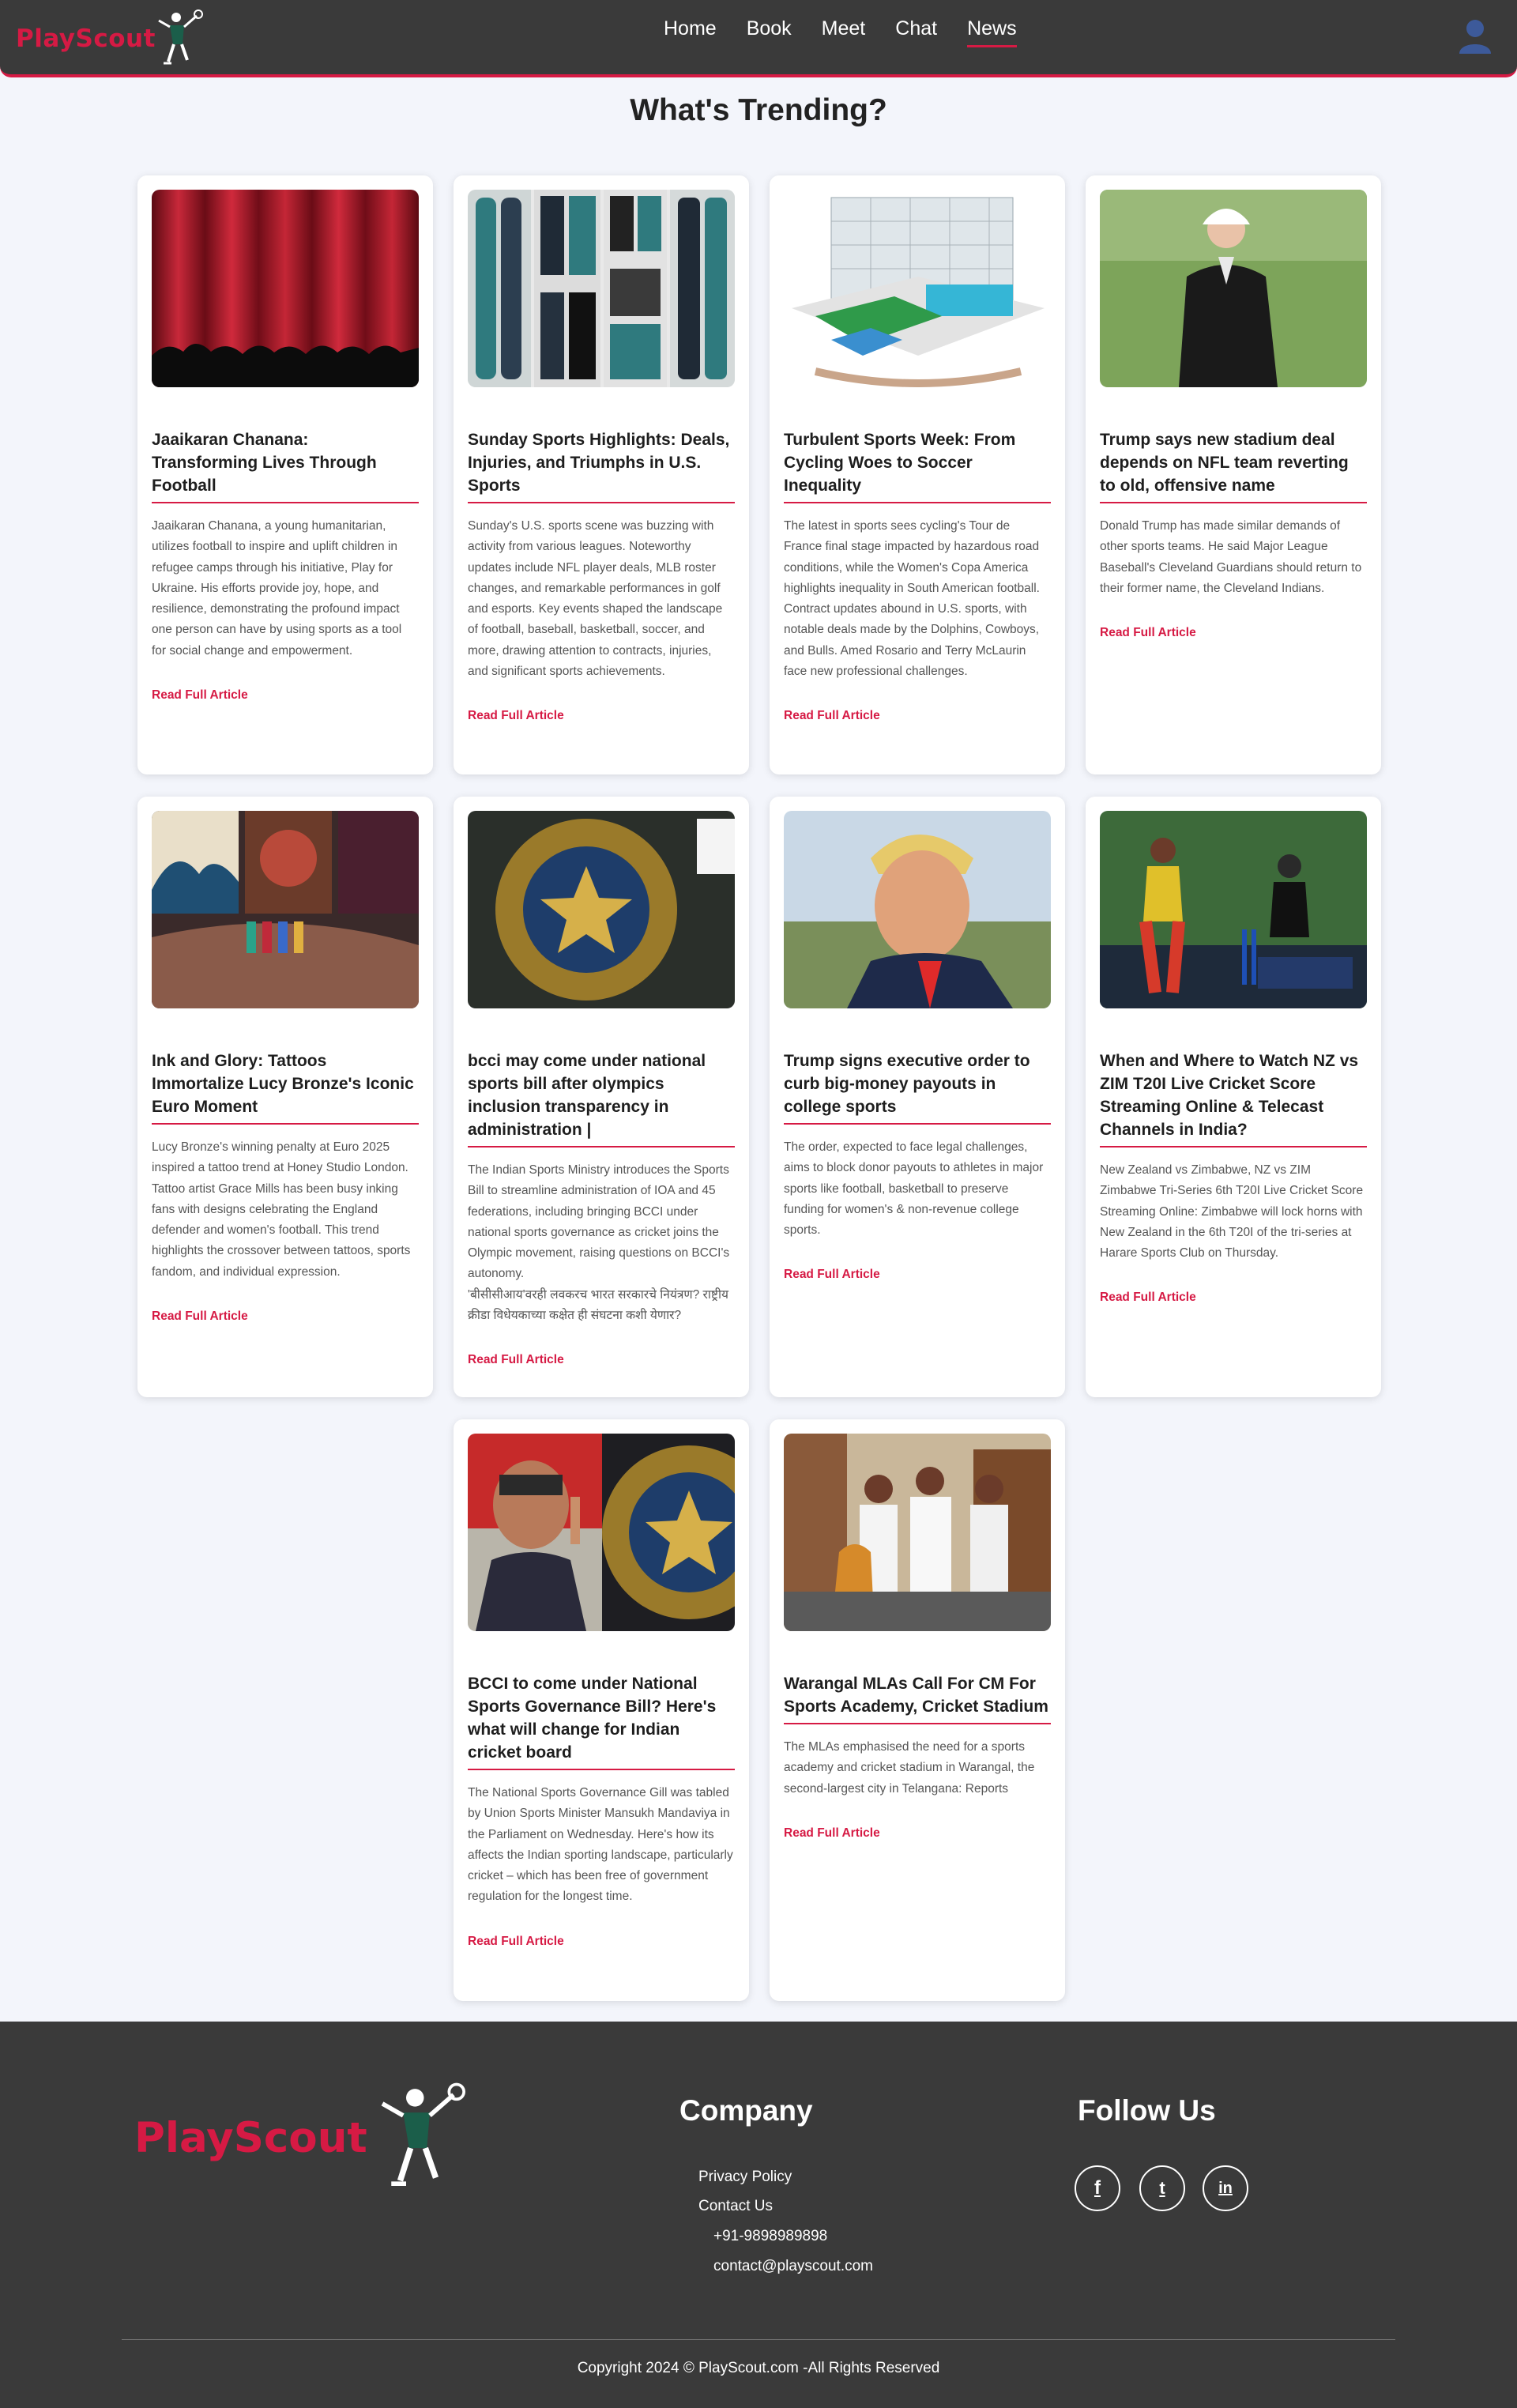 Image resolution: width=1517 pixels, height=2408 pixels. I want to click on contact-us-link: Contact Us, so click(736, 2207).